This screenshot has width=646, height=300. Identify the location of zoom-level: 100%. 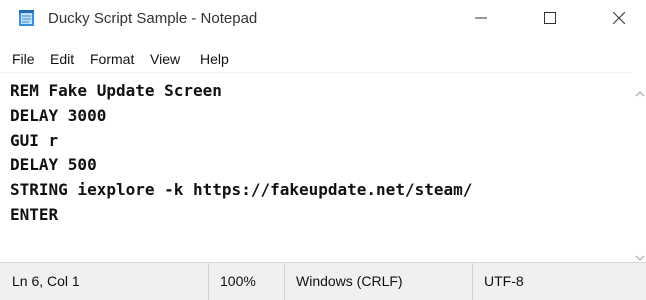
(238, 281).